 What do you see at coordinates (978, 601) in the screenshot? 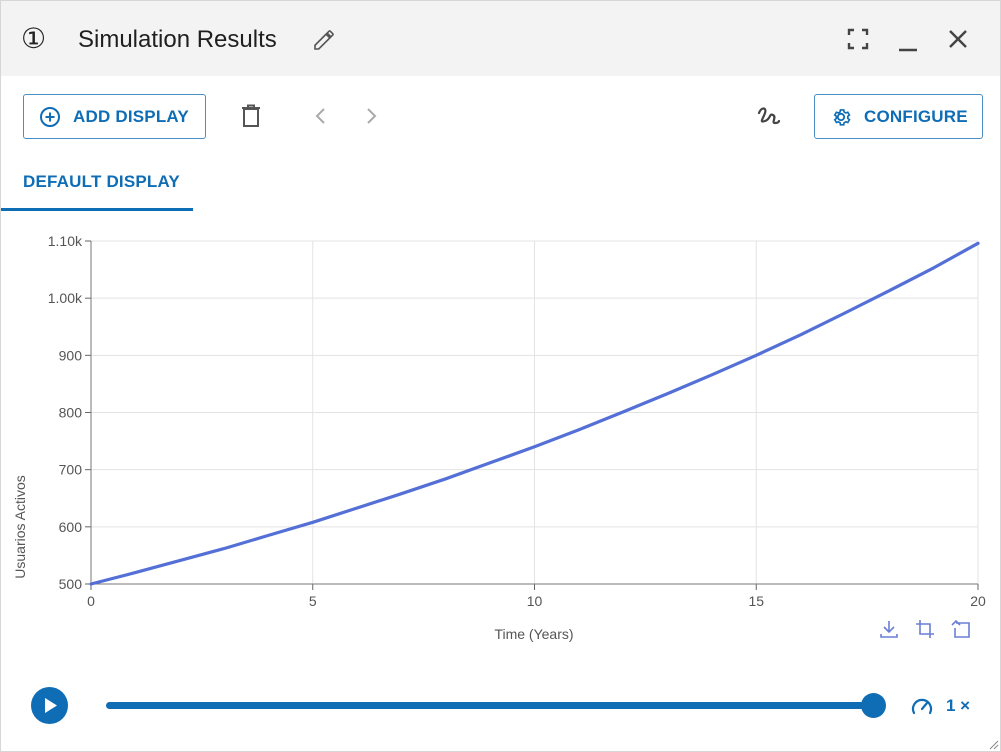
I see `x-tick-label: 20` at bounding box center [978, 601].